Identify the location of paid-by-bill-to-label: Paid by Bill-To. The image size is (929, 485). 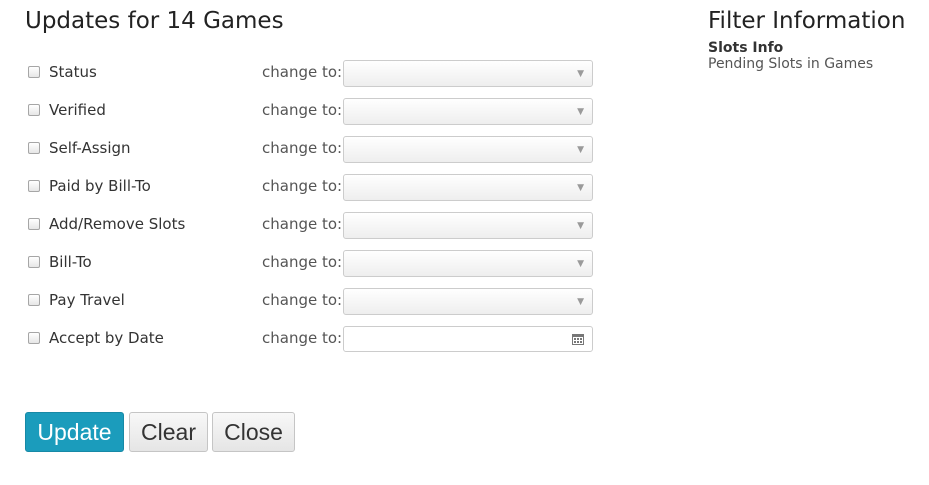
(100, 186).